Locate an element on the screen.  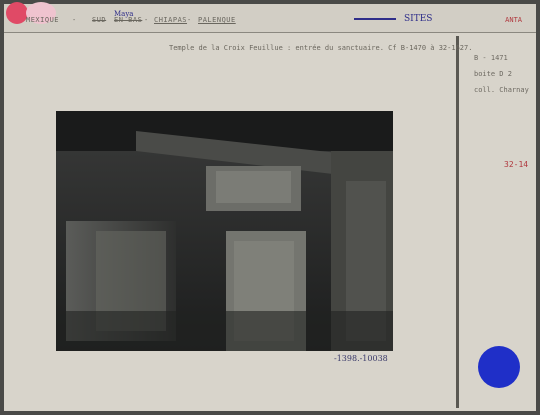
handwritten-category: SITES is located at coordinates (418, 19).